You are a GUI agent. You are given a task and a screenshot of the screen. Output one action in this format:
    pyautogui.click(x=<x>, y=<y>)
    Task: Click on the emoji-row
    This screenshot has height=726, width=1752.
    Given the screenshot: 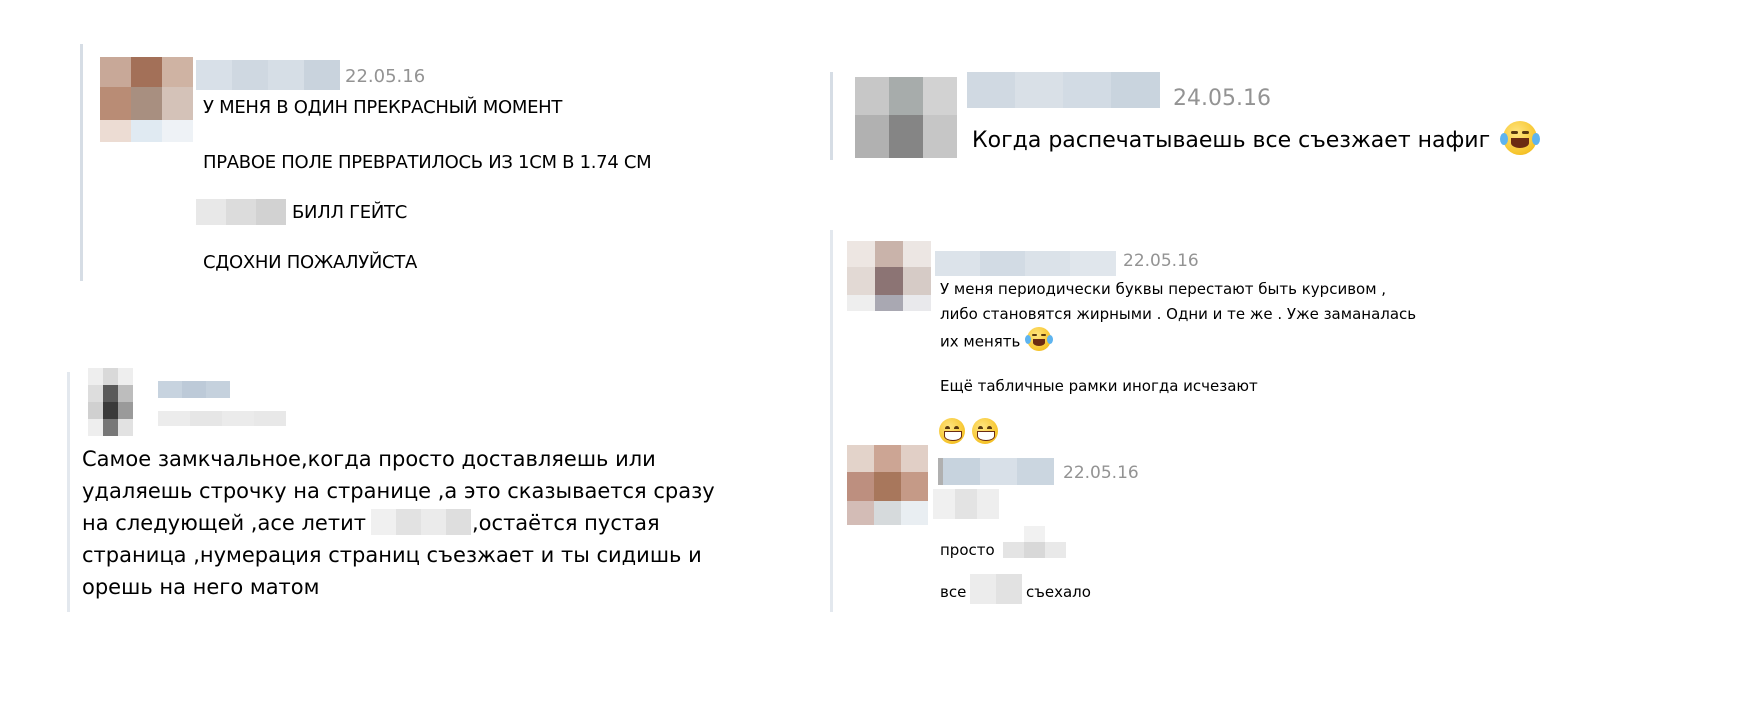 What is the action you would take?
    pyautogui.click(x=969, y=431)
    